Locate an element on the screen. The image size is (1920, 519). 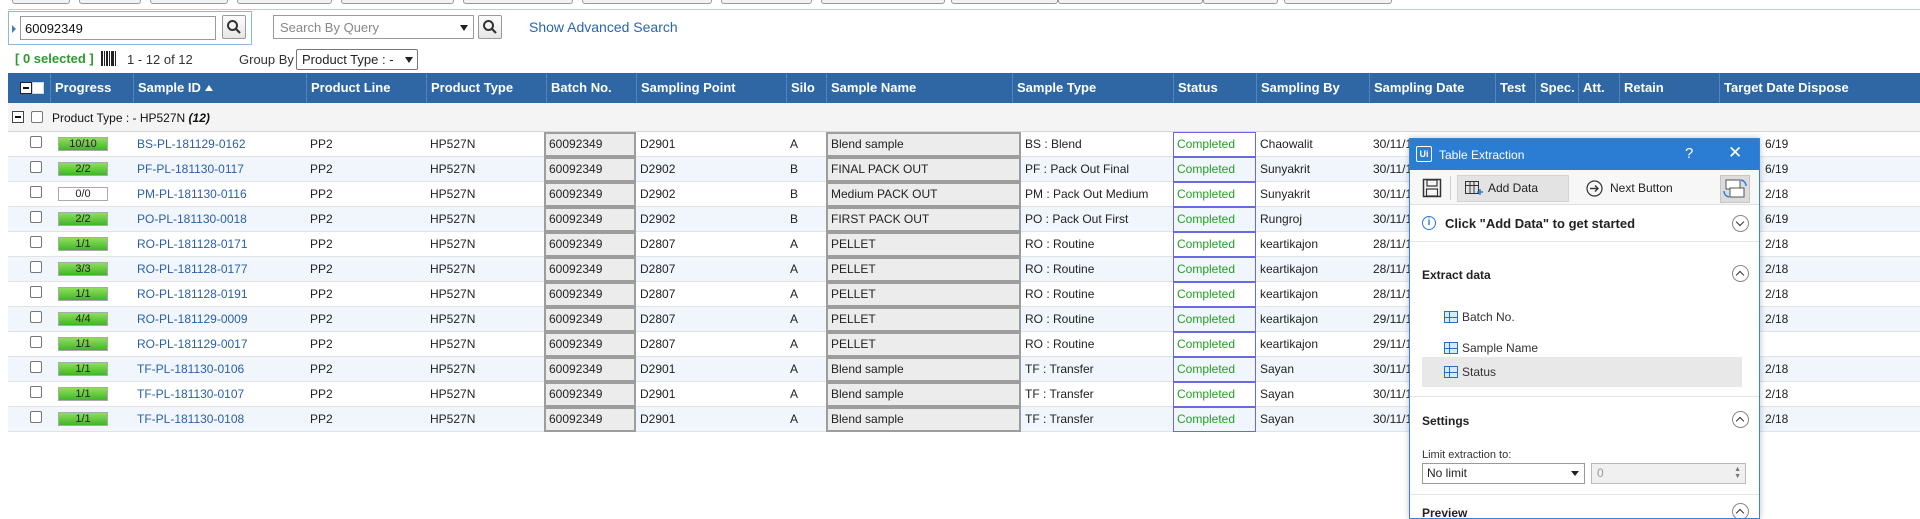
collapse-all-button is located at coordinates (26, 88).